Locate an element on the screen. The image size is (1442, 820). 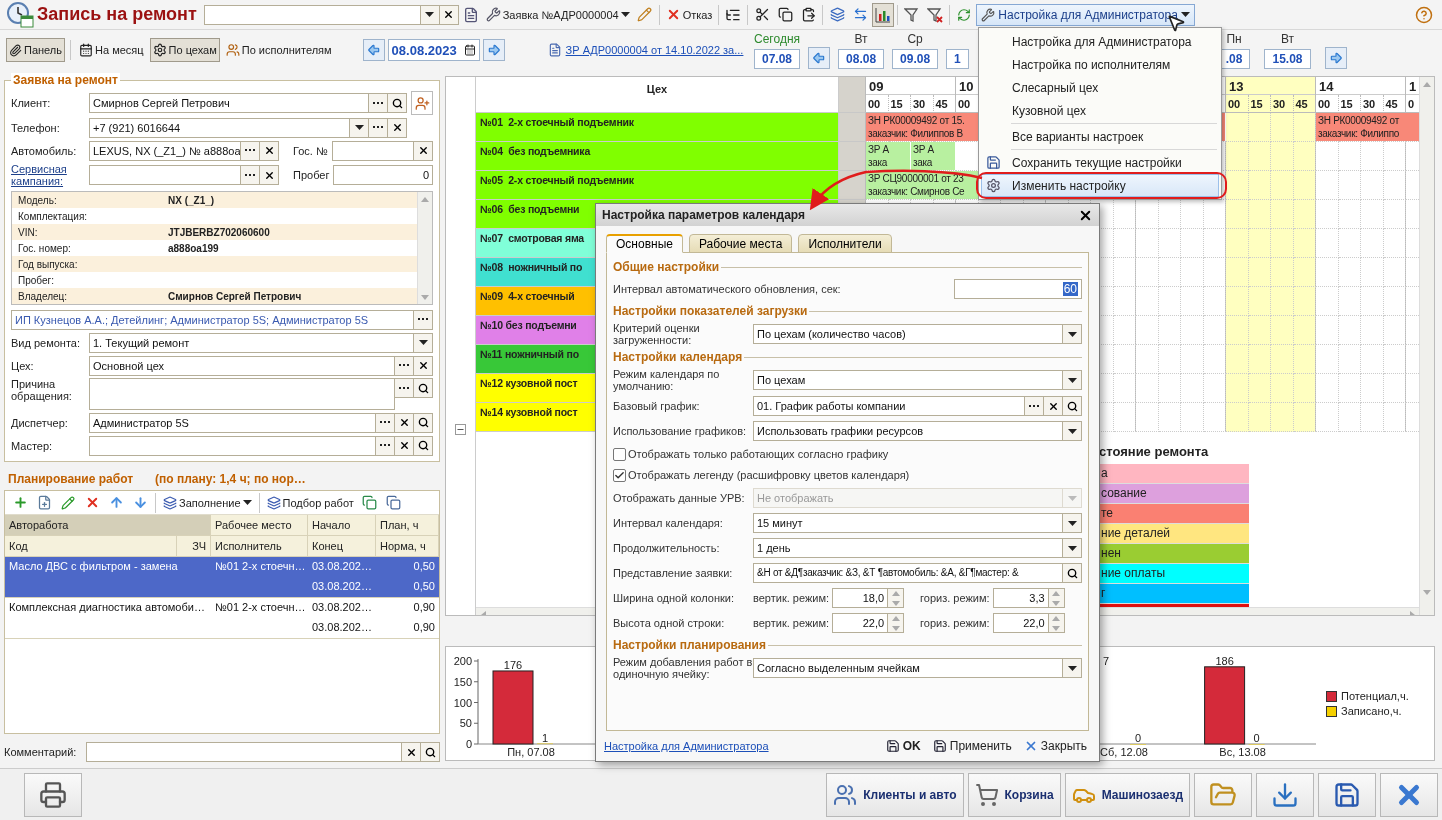
toolbar-button: Машинозаезд is located at coordinates (1127, 794).